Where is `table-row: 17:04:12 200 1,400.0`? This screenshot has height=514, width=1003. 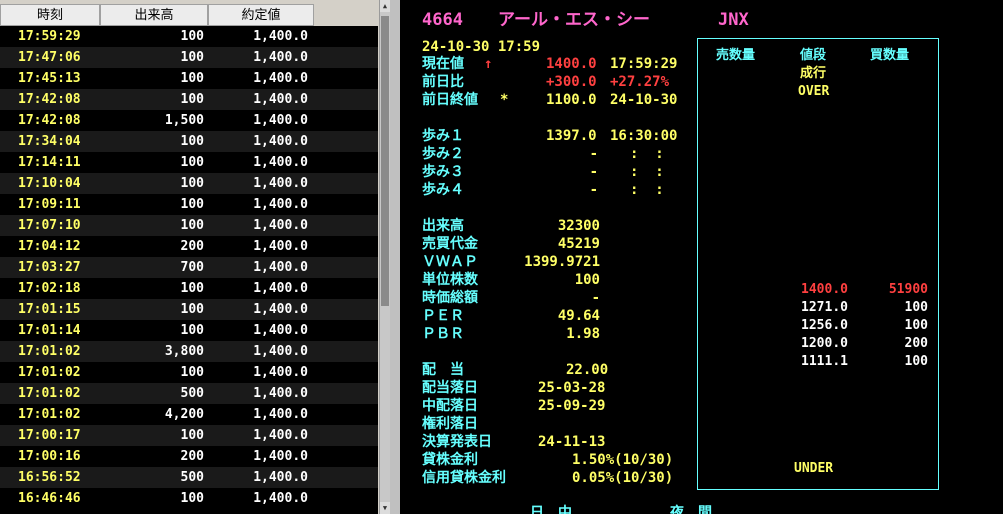 table-row: 17:04:12 200 1,400.0 is located at coordinates (189, 246).